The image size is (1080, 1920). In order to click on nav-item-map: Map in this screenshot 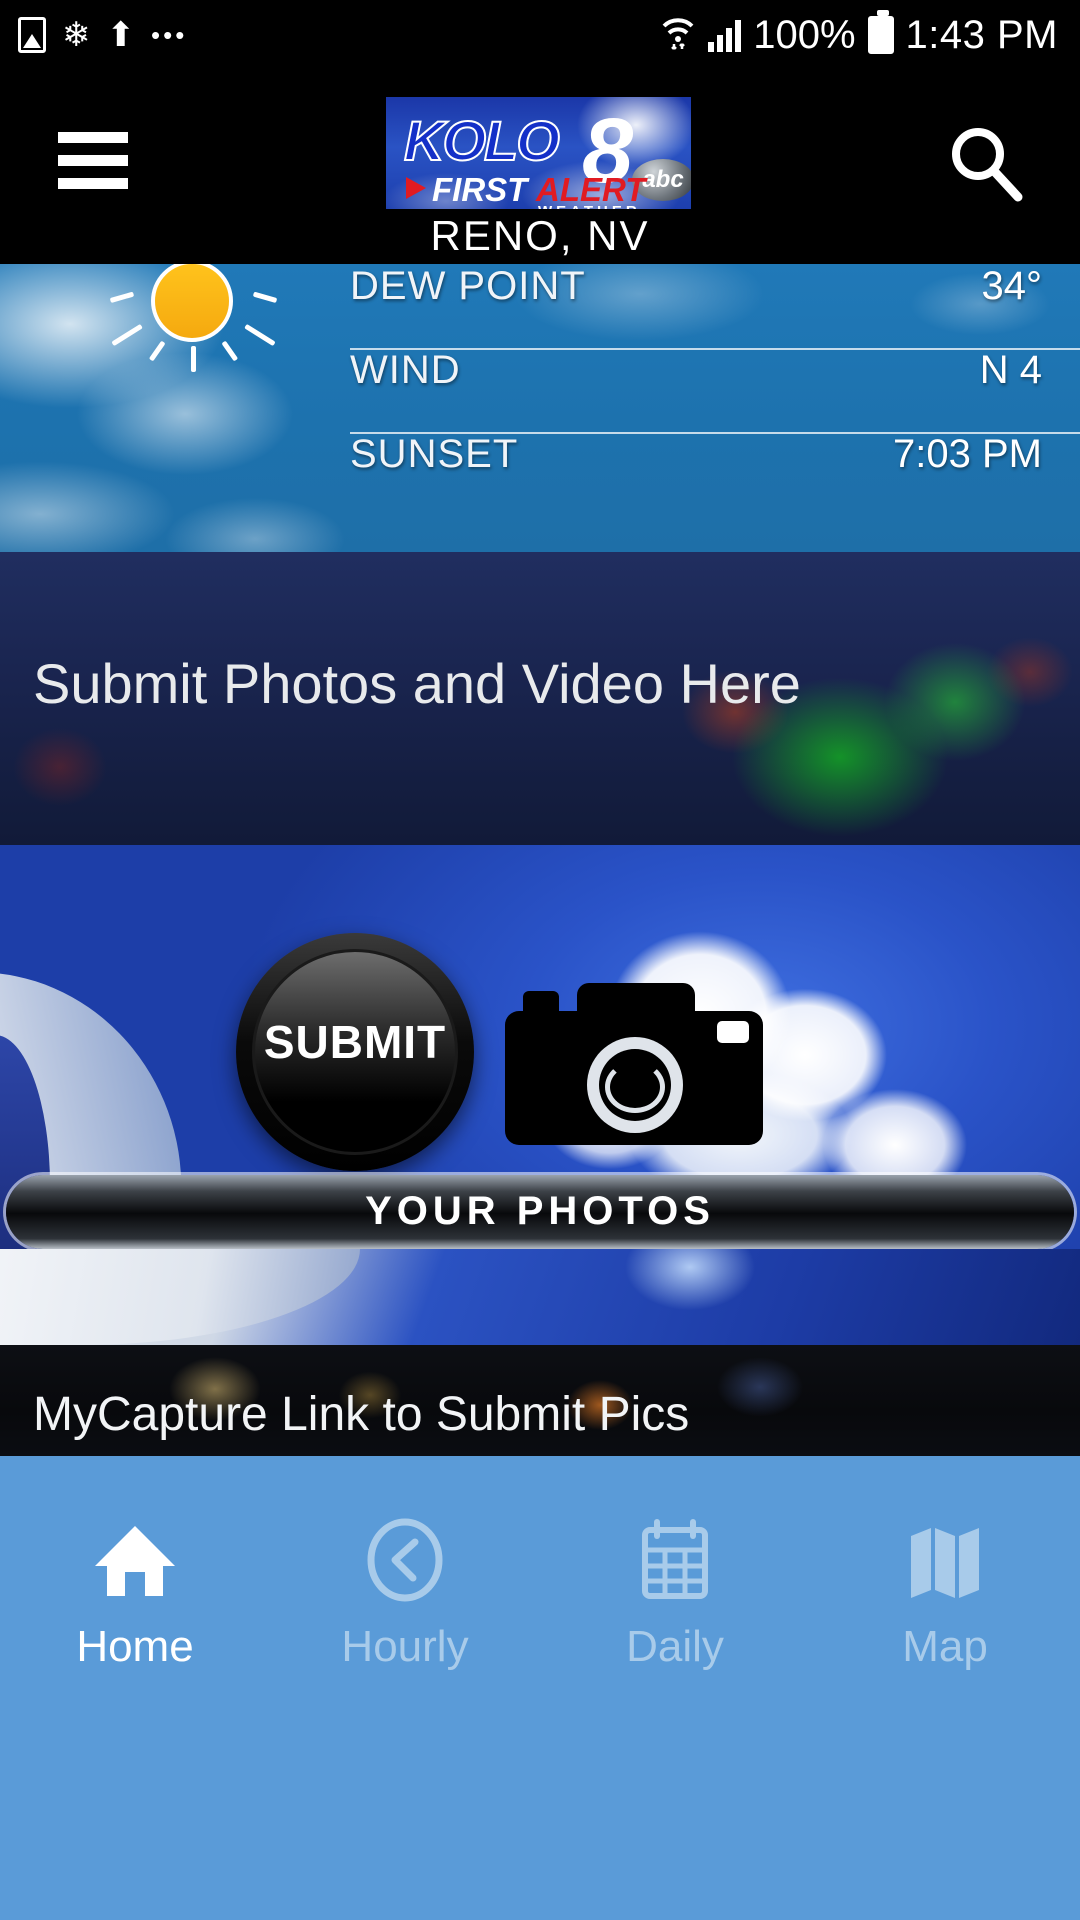, I will do `click(945, 1688)`.